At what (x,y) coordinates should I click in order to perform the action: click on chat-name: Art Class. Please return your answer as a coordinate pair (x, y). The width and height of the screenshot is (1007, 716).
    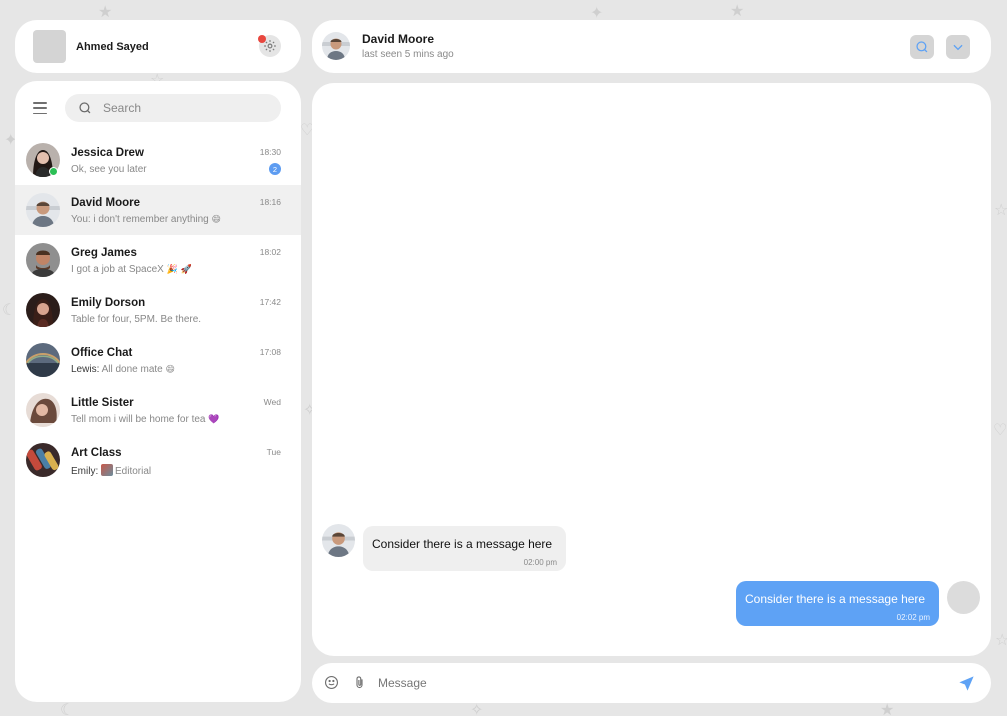
    Looking at the image, I should click on (96, 453).